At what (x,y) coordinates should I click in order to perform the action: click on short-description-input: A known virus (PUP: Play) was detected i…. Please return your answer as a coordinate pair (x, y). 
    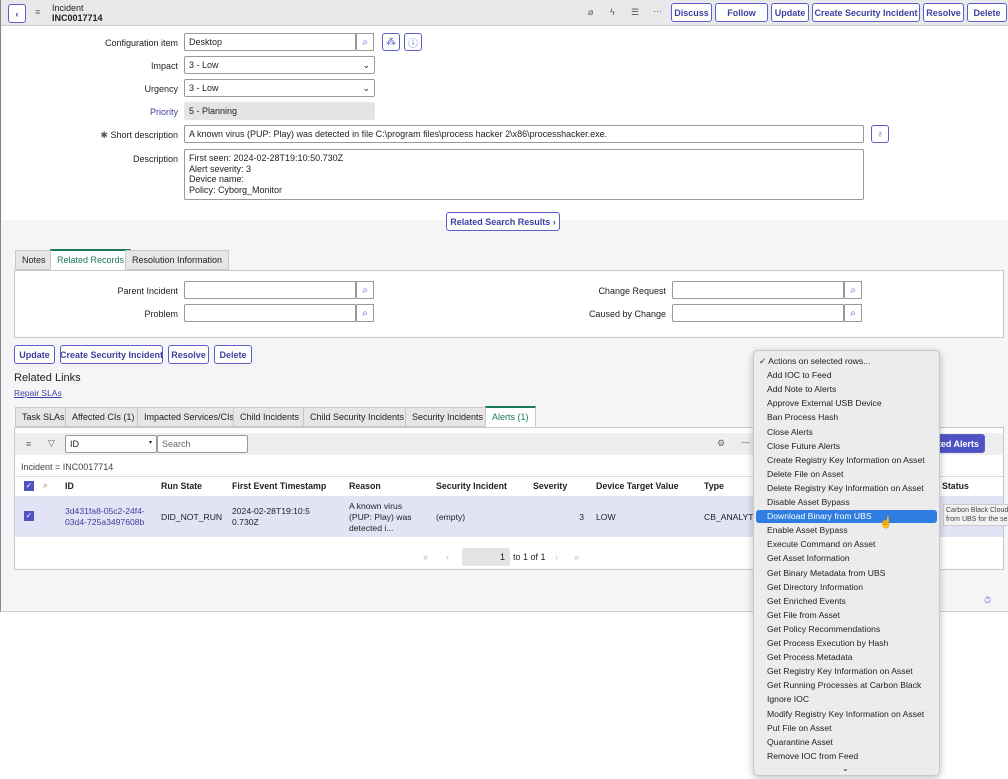
    Looking at the image, I should click on (524, 134).